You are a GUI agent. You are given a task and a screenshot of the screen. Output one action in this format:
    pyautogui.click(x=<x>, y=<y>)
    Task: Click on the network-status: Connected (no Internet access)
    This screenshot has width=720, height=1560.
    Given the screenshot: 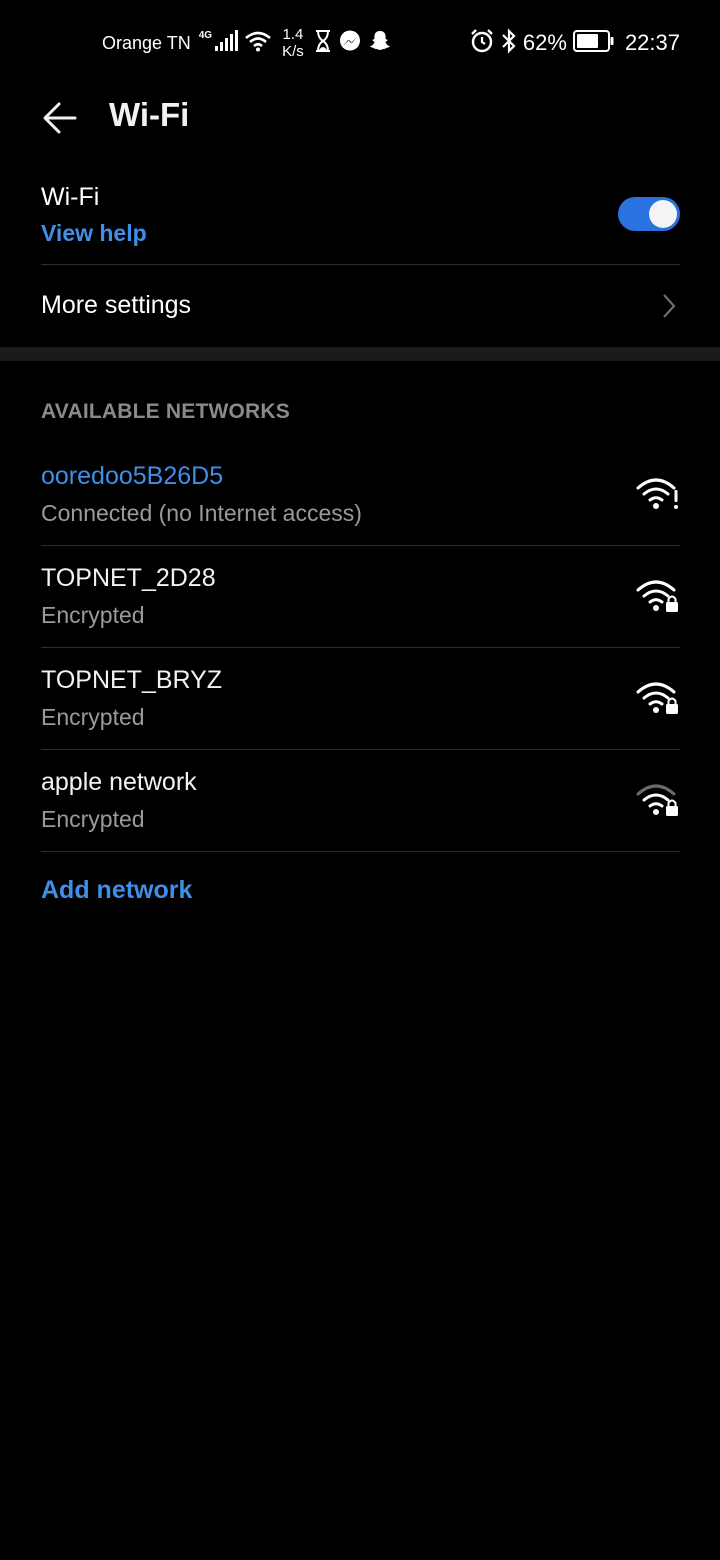 What is the action you would take?
    pyautogui.click(x=201, y=513)
    